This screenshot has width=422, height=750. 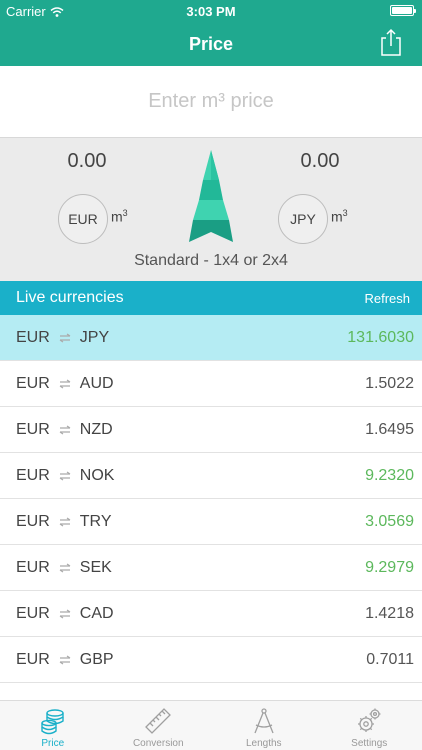 What do you see at coordinates (211, 44) in the screenshot?
I see `page-title: Price` at bounding box center [211, 44].